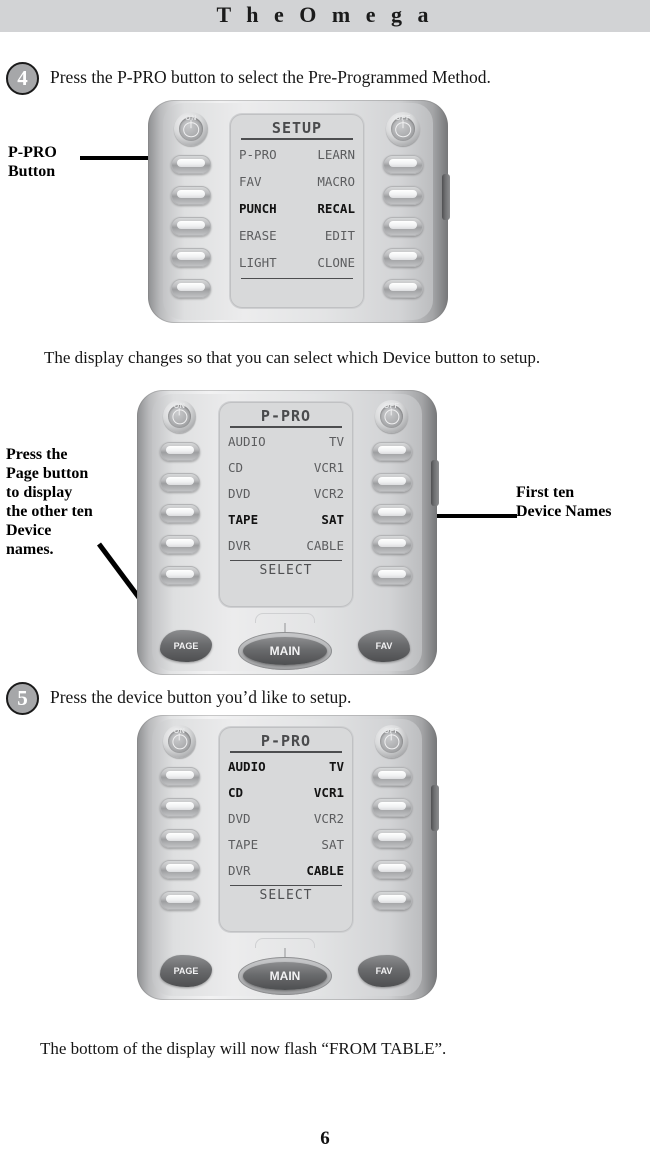  What do you see at coordinates (250, 181) in the screenshot?
I see `lcd-menu-item-left: FAV` at bounding box center [250, 181].